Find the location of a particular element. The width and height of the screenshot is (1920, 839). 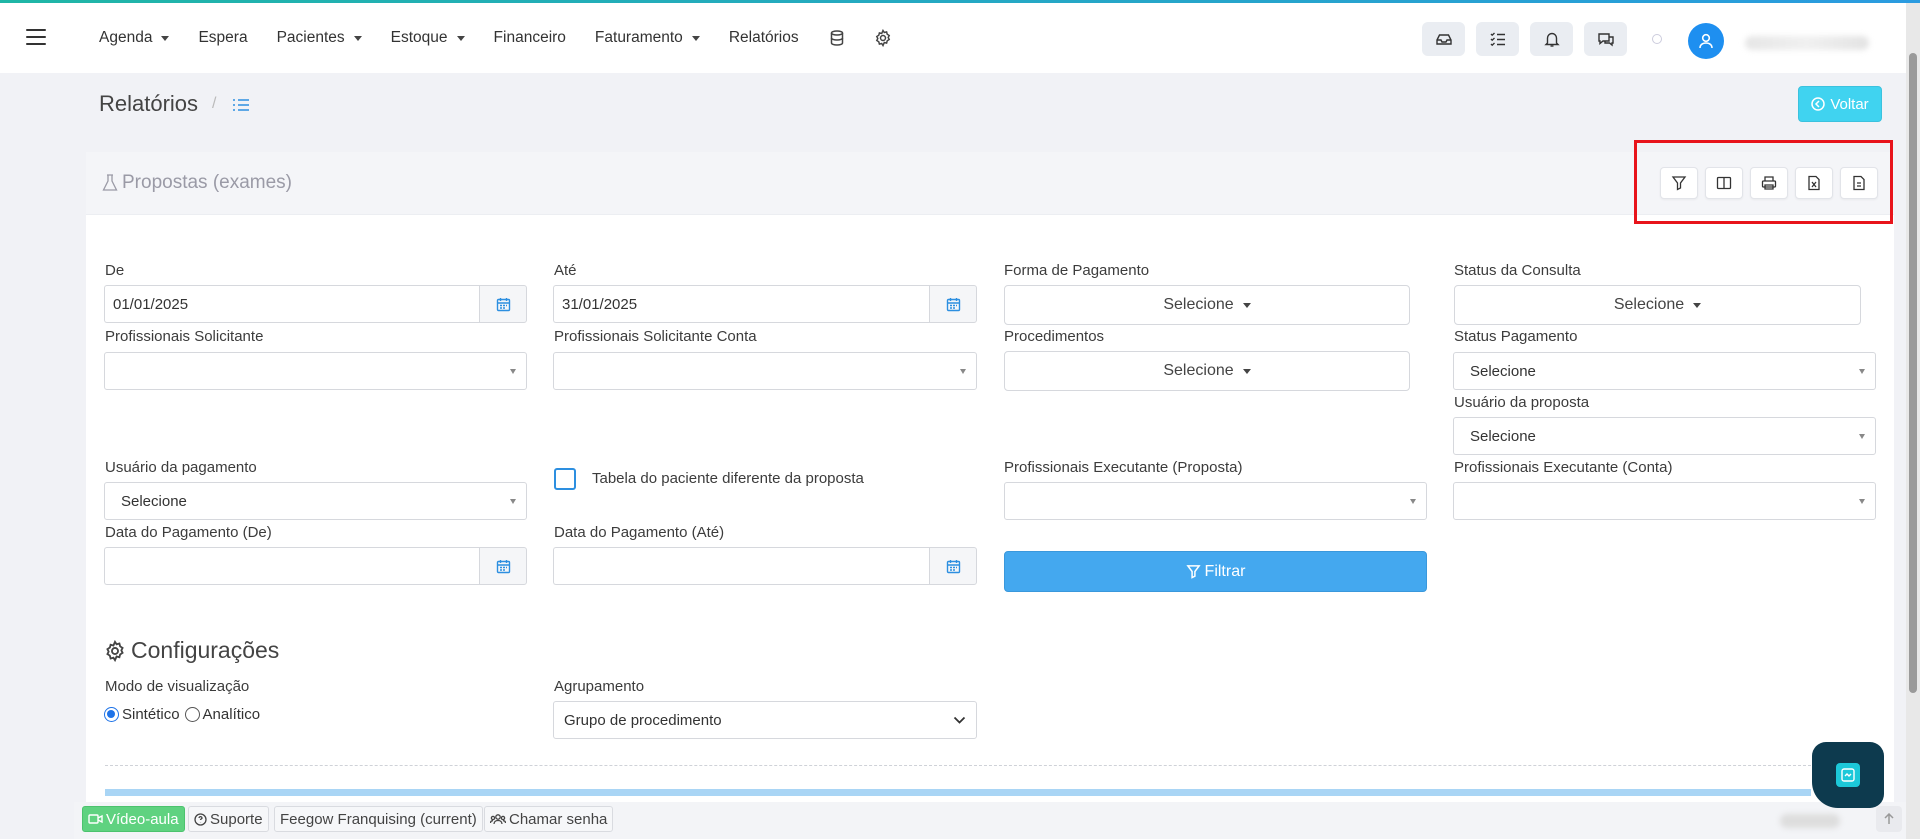

menu-faturamento: Faturamento is located at coordinates (647, 38).